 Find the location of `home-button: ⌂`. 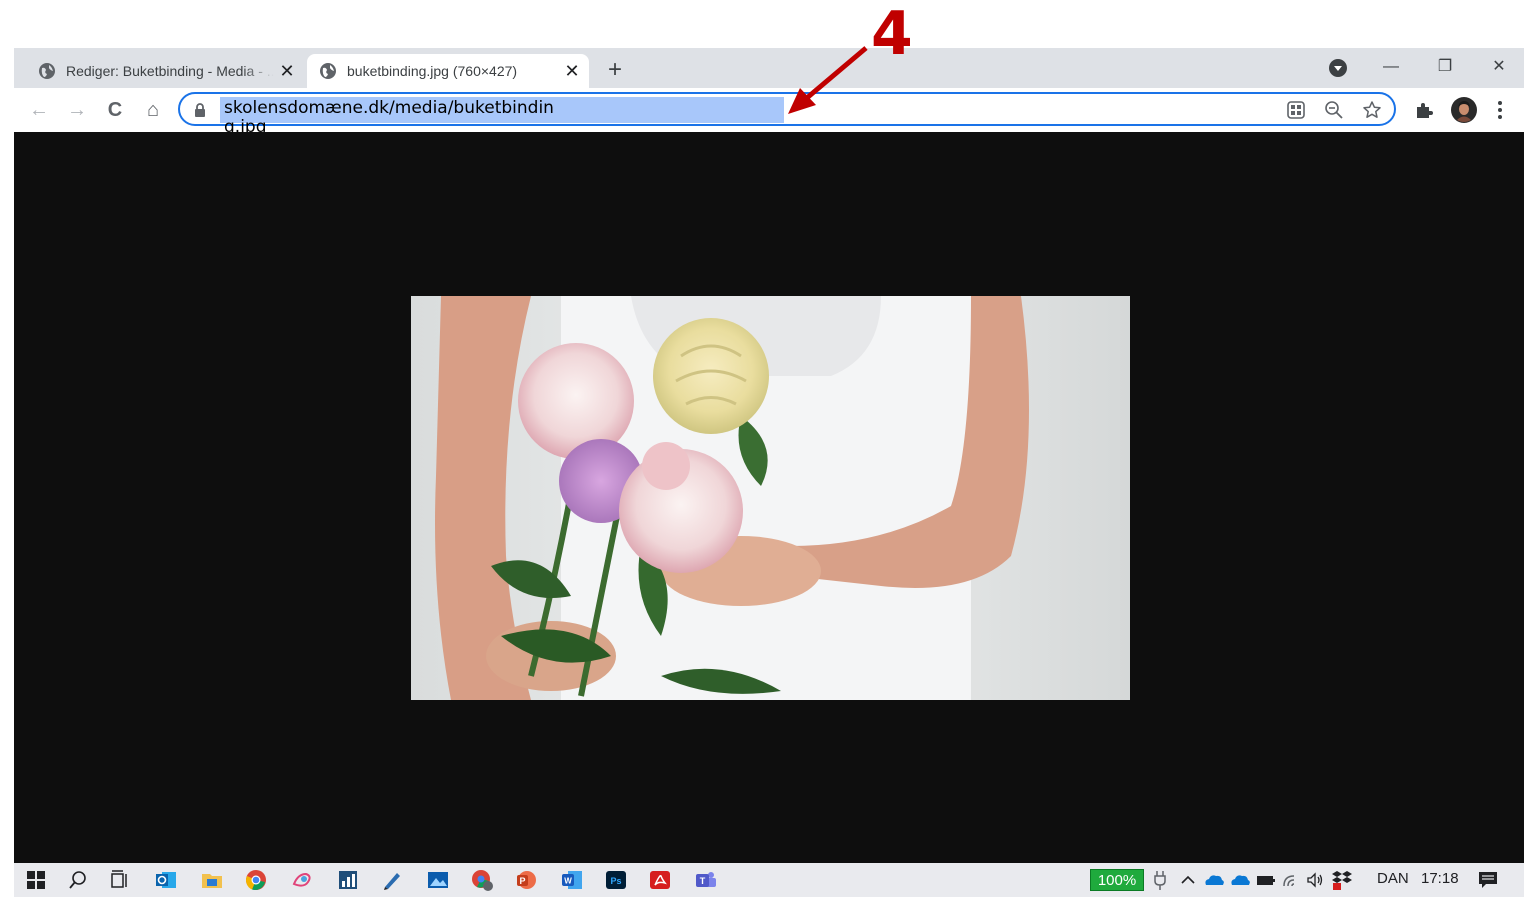

home-button: ⌂ is located at coordinates (153, 110).